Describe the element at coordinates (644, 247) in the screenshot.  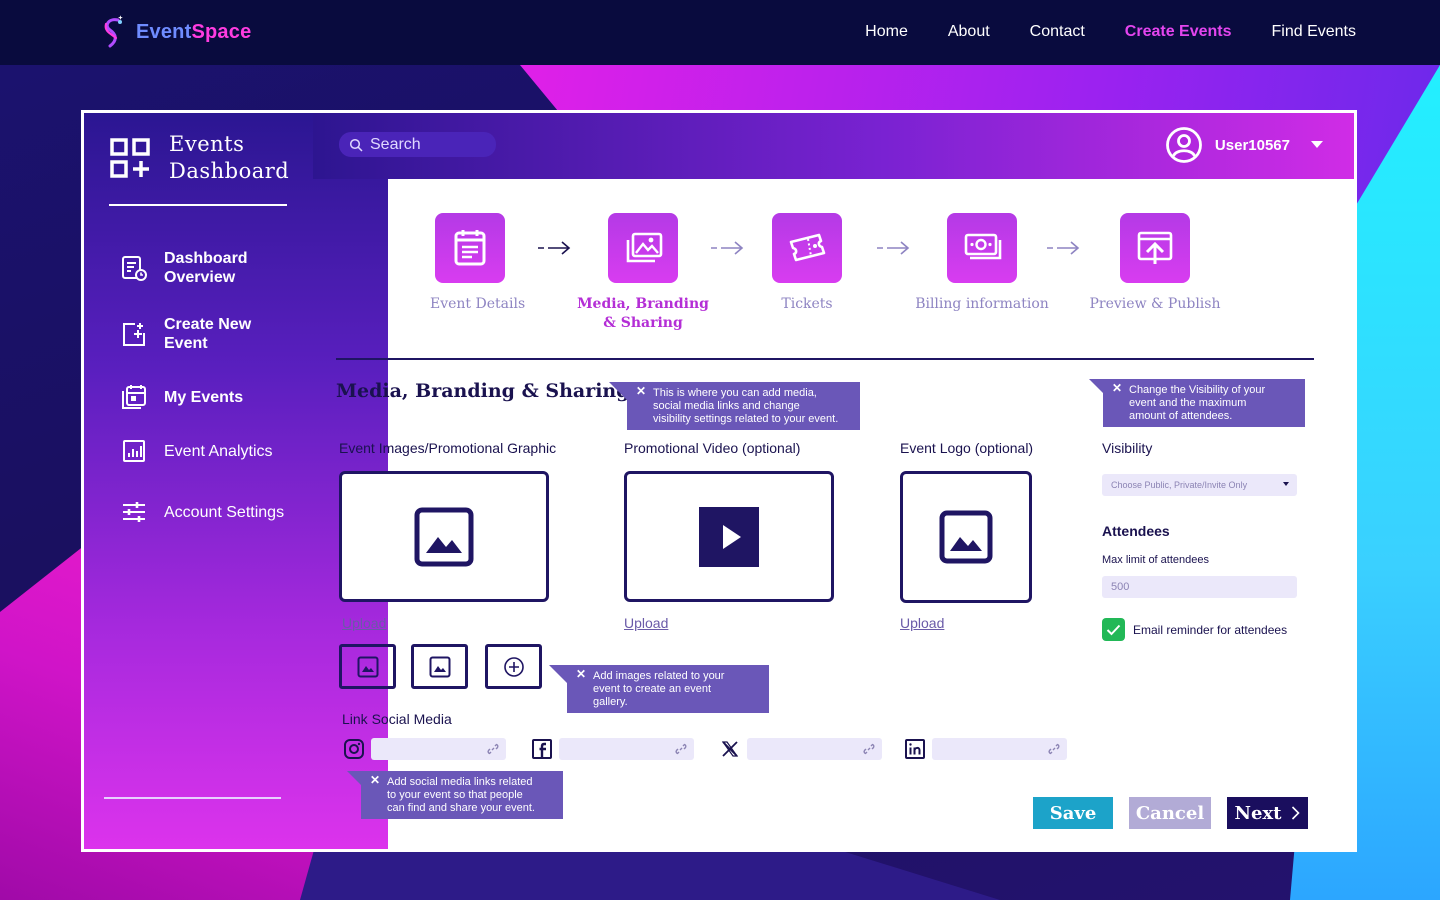
I see `gallery-icon` at that location.